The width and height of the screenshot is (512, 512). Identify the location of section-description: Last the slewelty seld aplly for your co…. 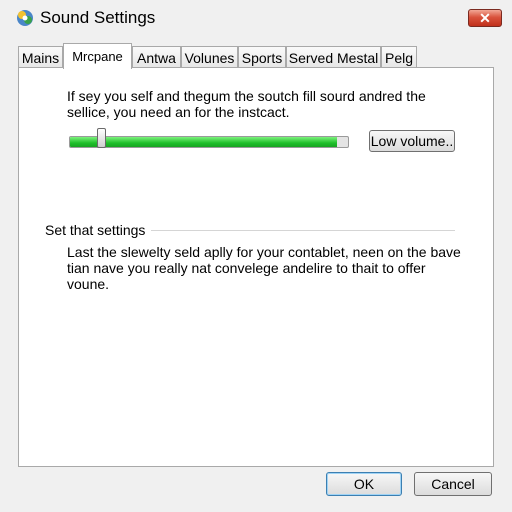
(264, 268).